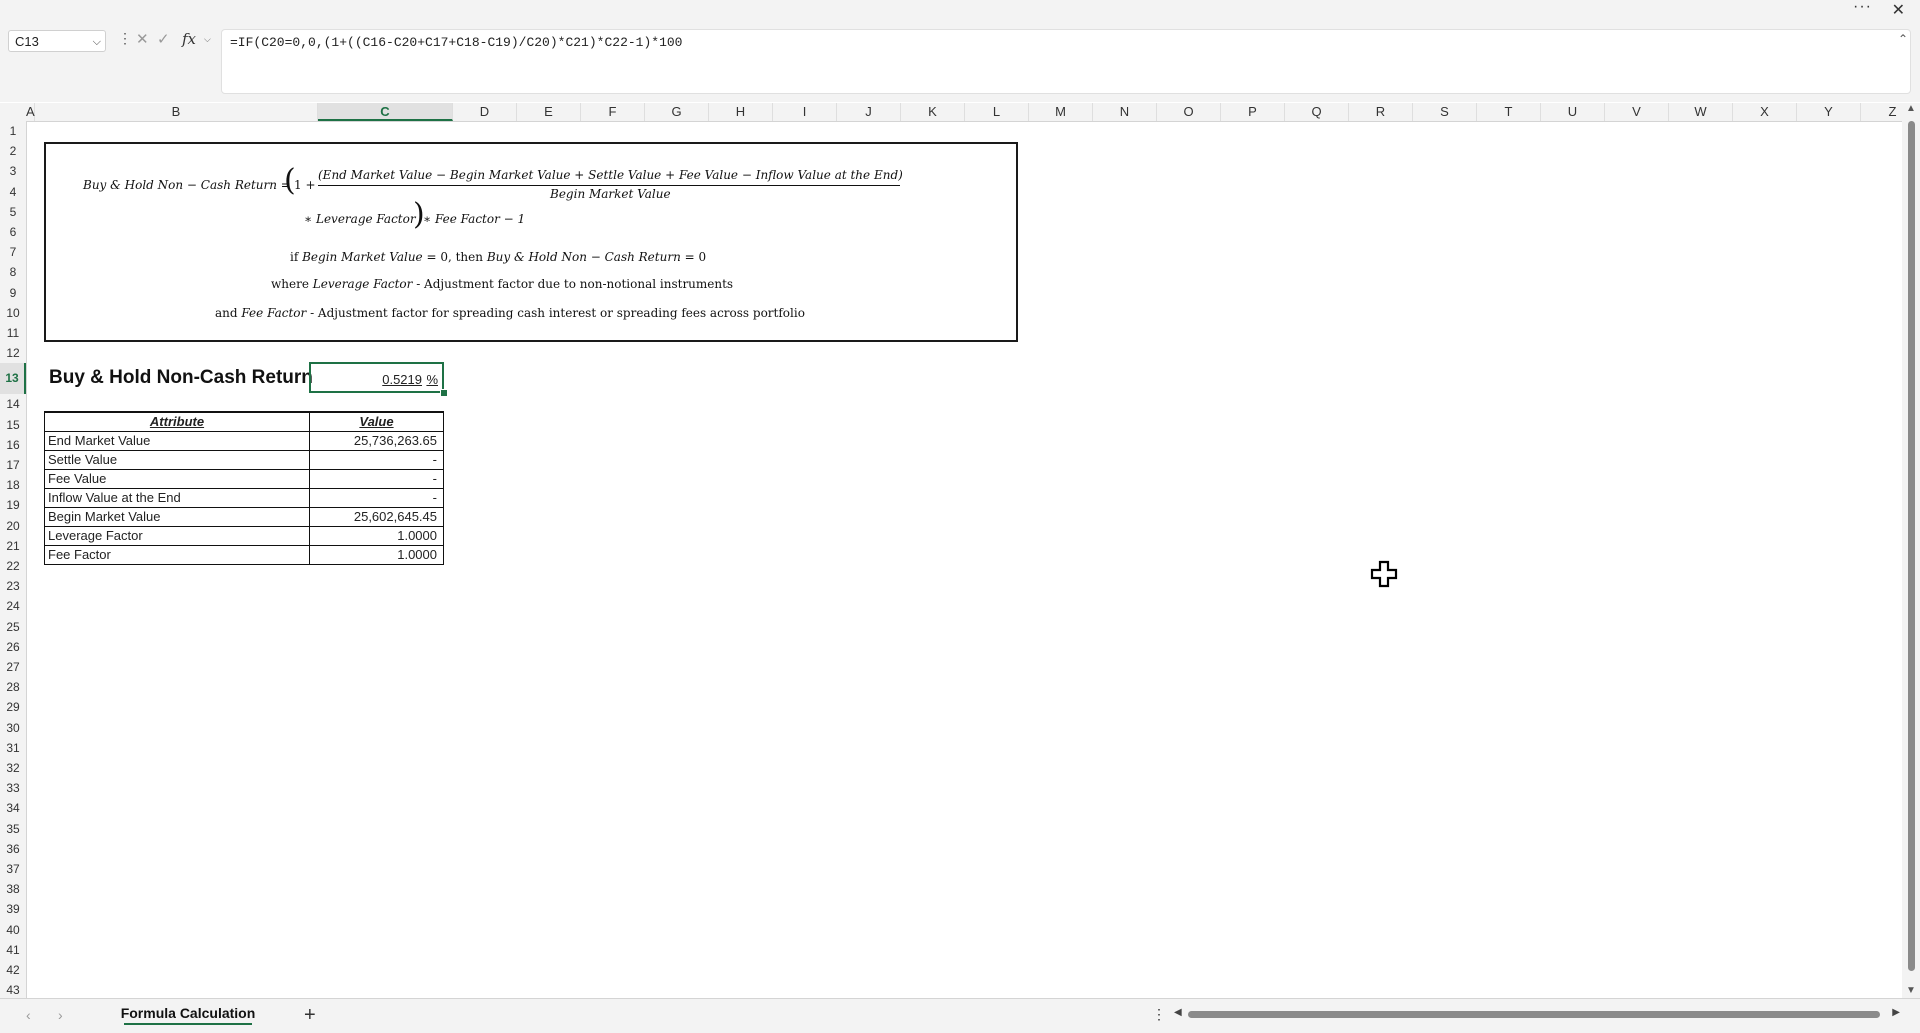  Describe the element at coordinates (376, 377) in the screenshot. I see `result-cell: 0.5219 %` at that location.